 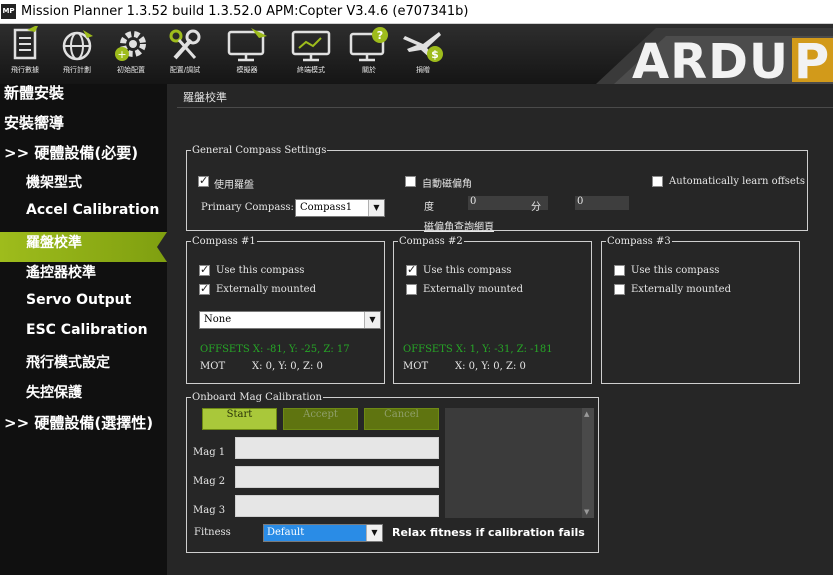 I want to click on compass-3-use-label: Use this compass, so click(x=675, y=270).